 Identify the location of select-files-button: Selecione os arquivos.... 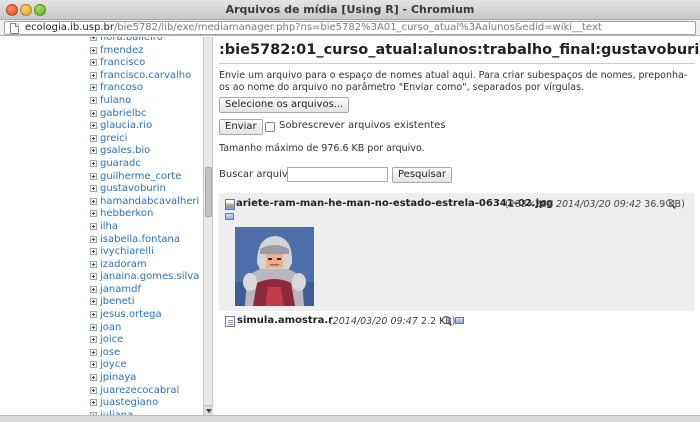
(284, 105).